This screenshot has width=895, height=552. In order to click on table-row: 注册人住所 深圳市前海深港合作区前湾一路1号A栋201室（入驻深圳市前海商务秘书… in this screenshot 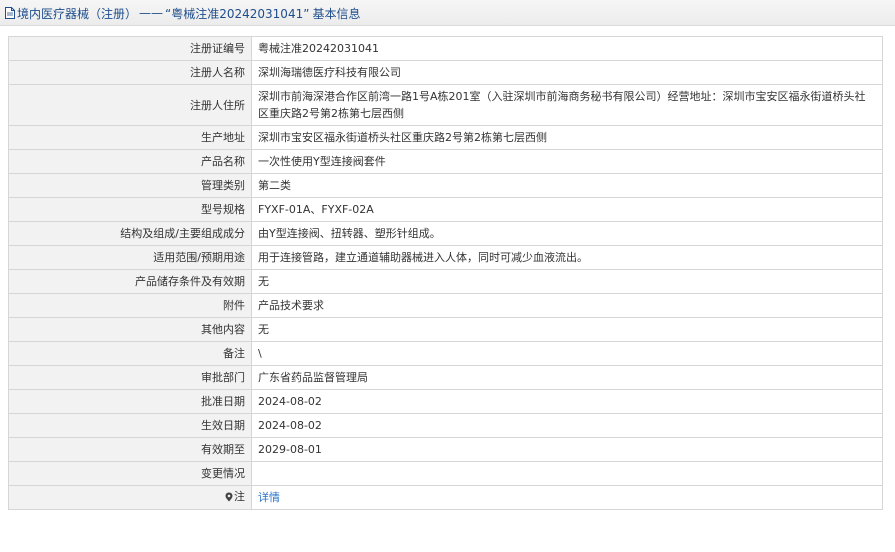, I will do `click(445, 105)`.